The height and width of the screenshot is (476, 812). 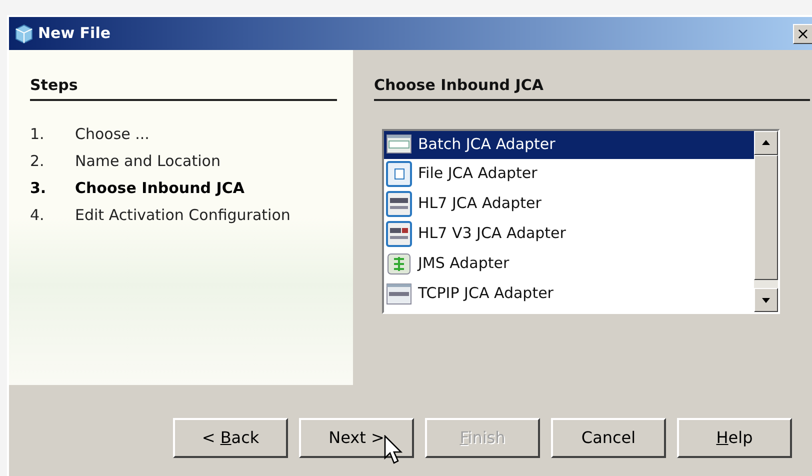 I want to click on cancel-button: Cancel, so click(x=608, y=438).